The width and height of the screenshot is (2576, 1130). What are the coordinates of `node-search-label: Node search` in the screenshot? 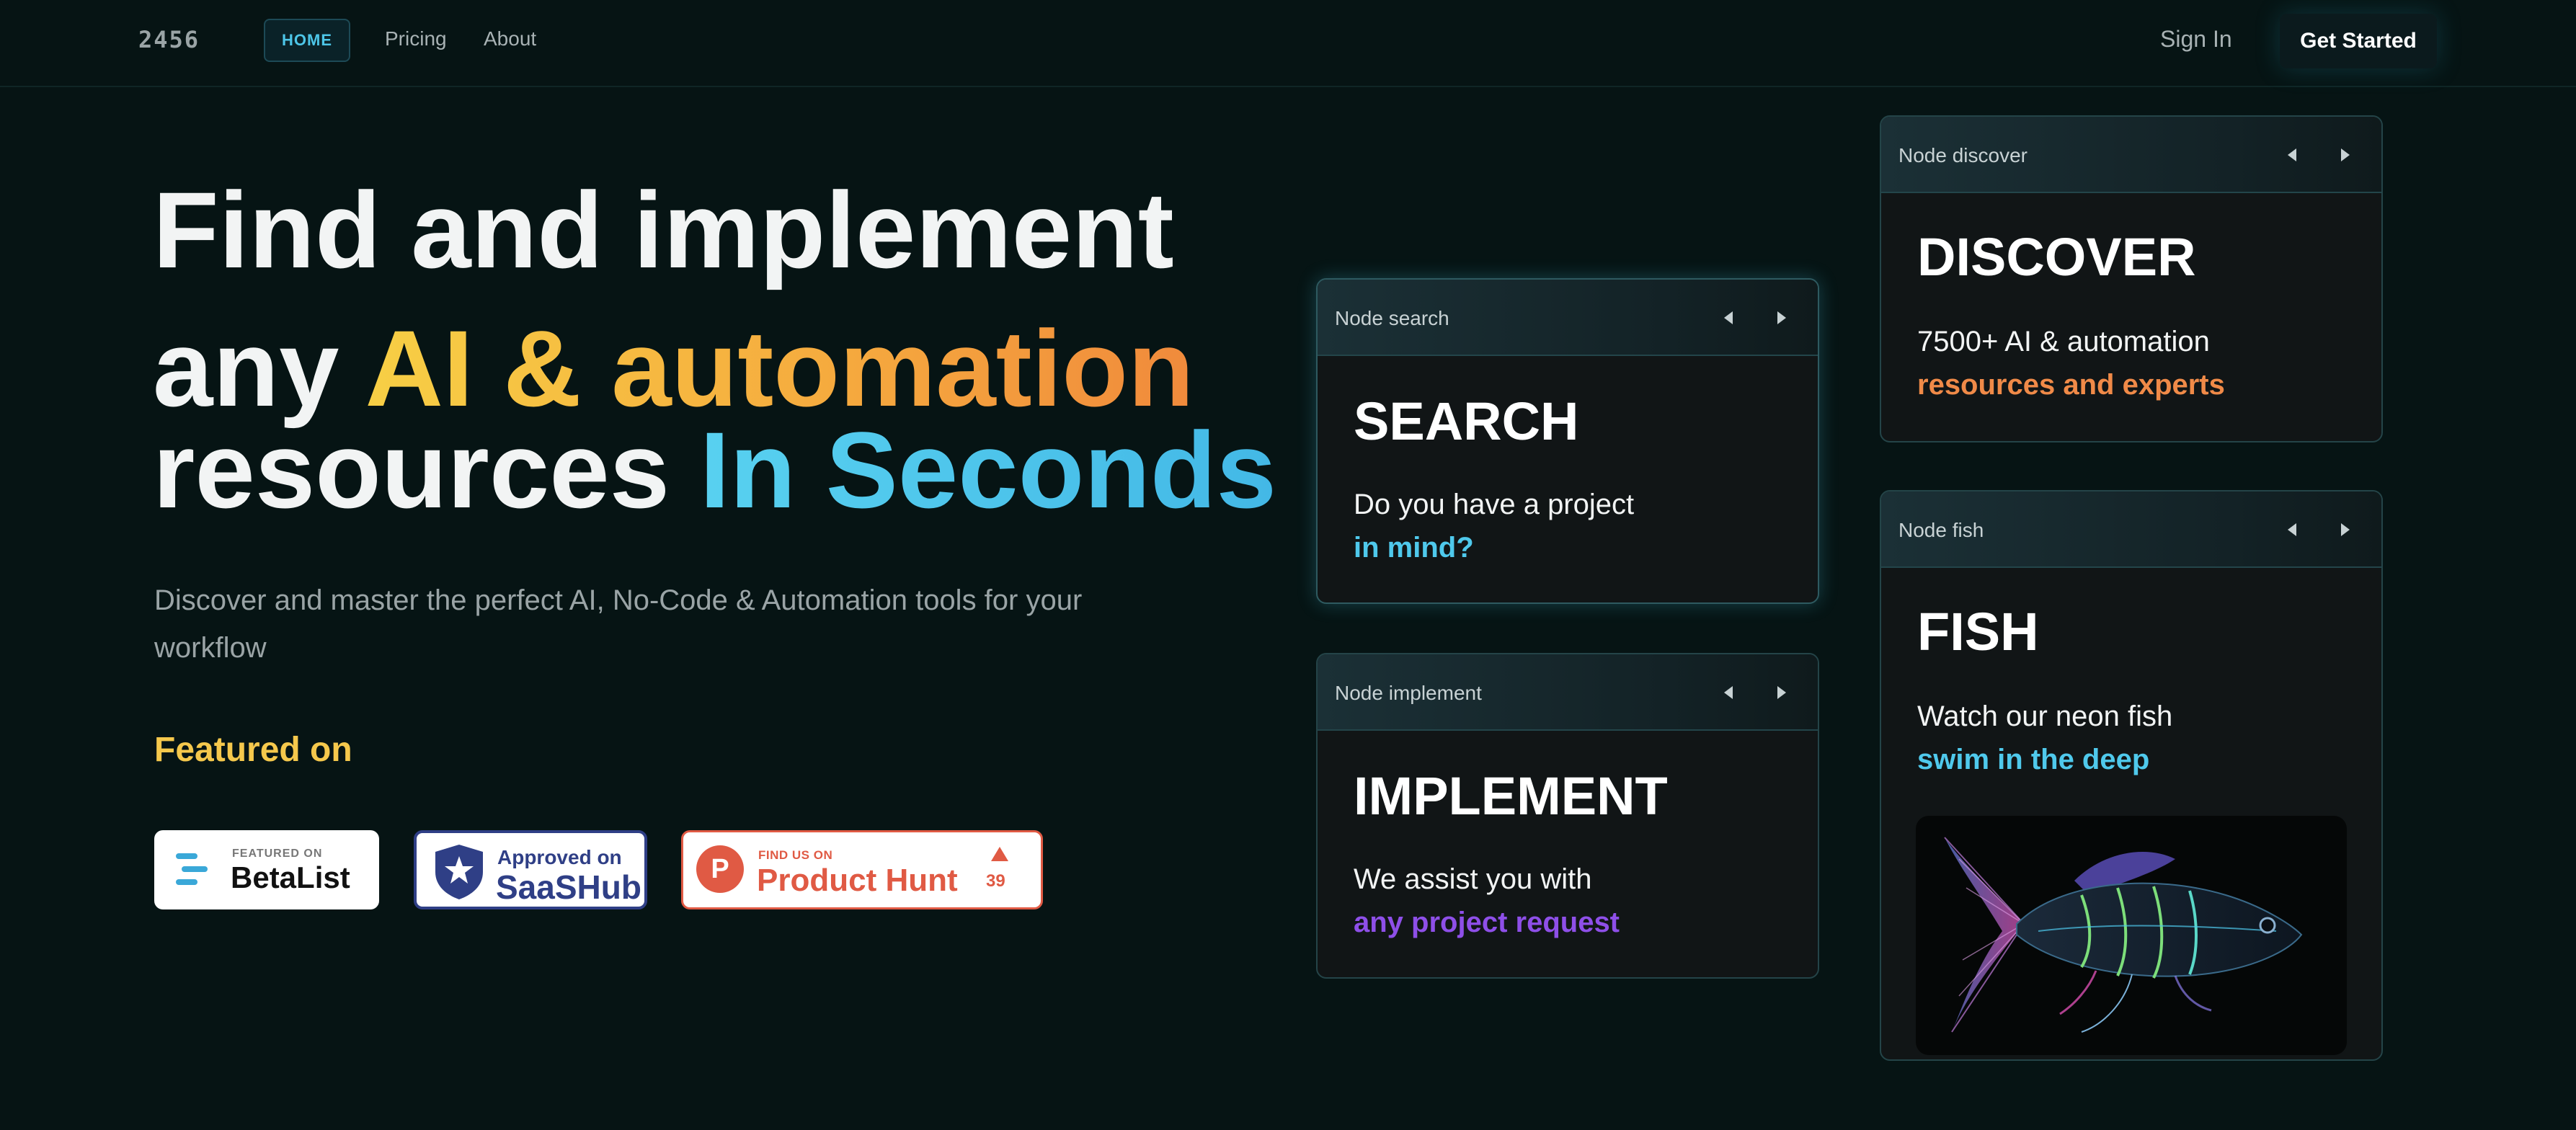 It's located at (1392, 318).